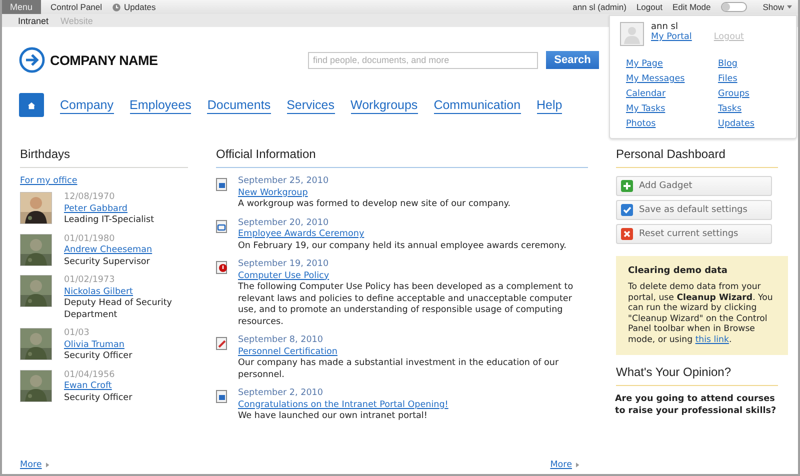 The width and height of the screenshot is (800, 476). Describe the element at coordinates (691, 7) in the screenshot. I see `edit-mode-label: Edit Mode` at that location.